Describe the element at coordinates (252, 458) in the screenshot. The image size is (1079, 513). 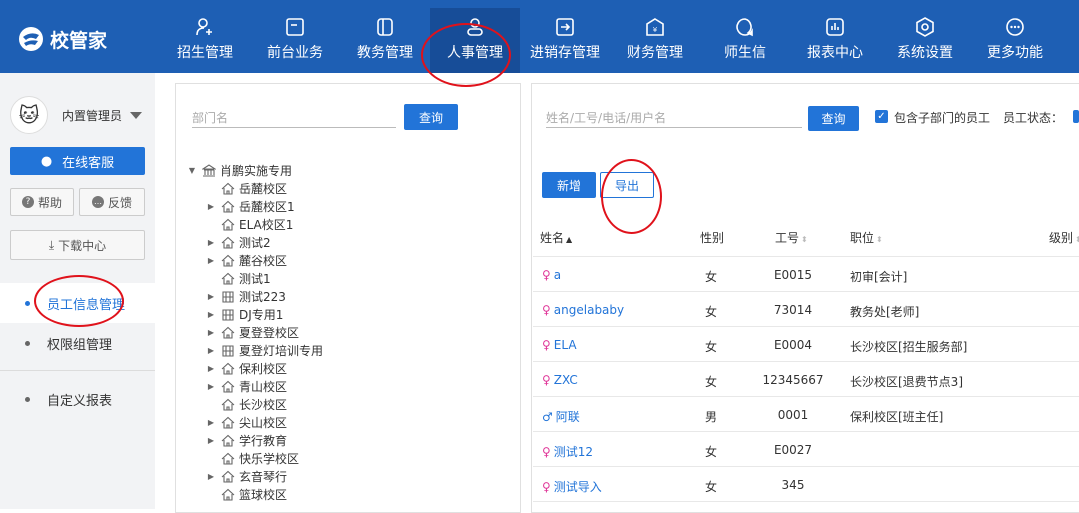
I see `tree-node: 快乐学校区` at that location.